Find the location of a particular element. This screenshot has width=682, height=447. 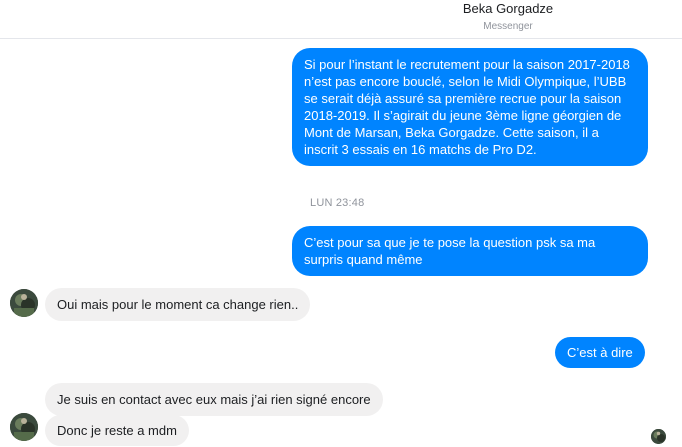

message-timestamp: LUN 23:48 is located at coordinates (337, 203).